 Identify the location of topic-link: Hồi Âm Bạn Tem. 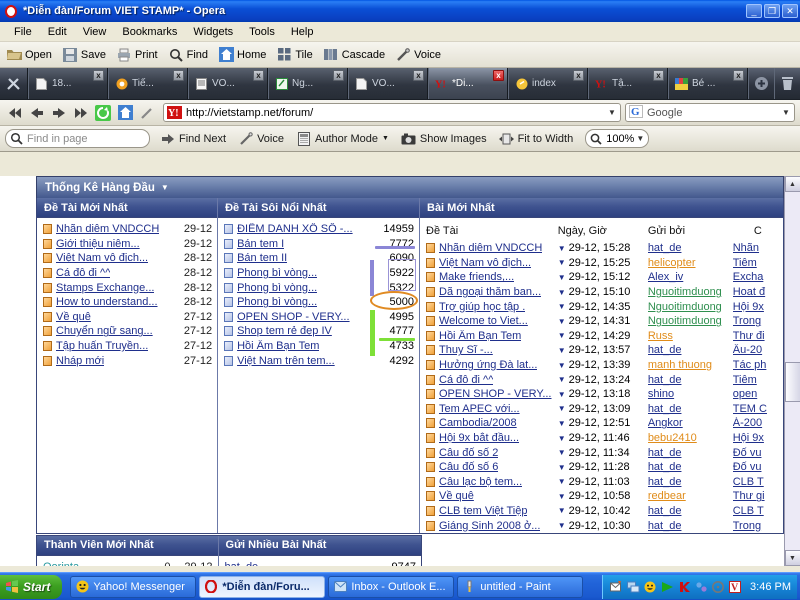
(278, 346).